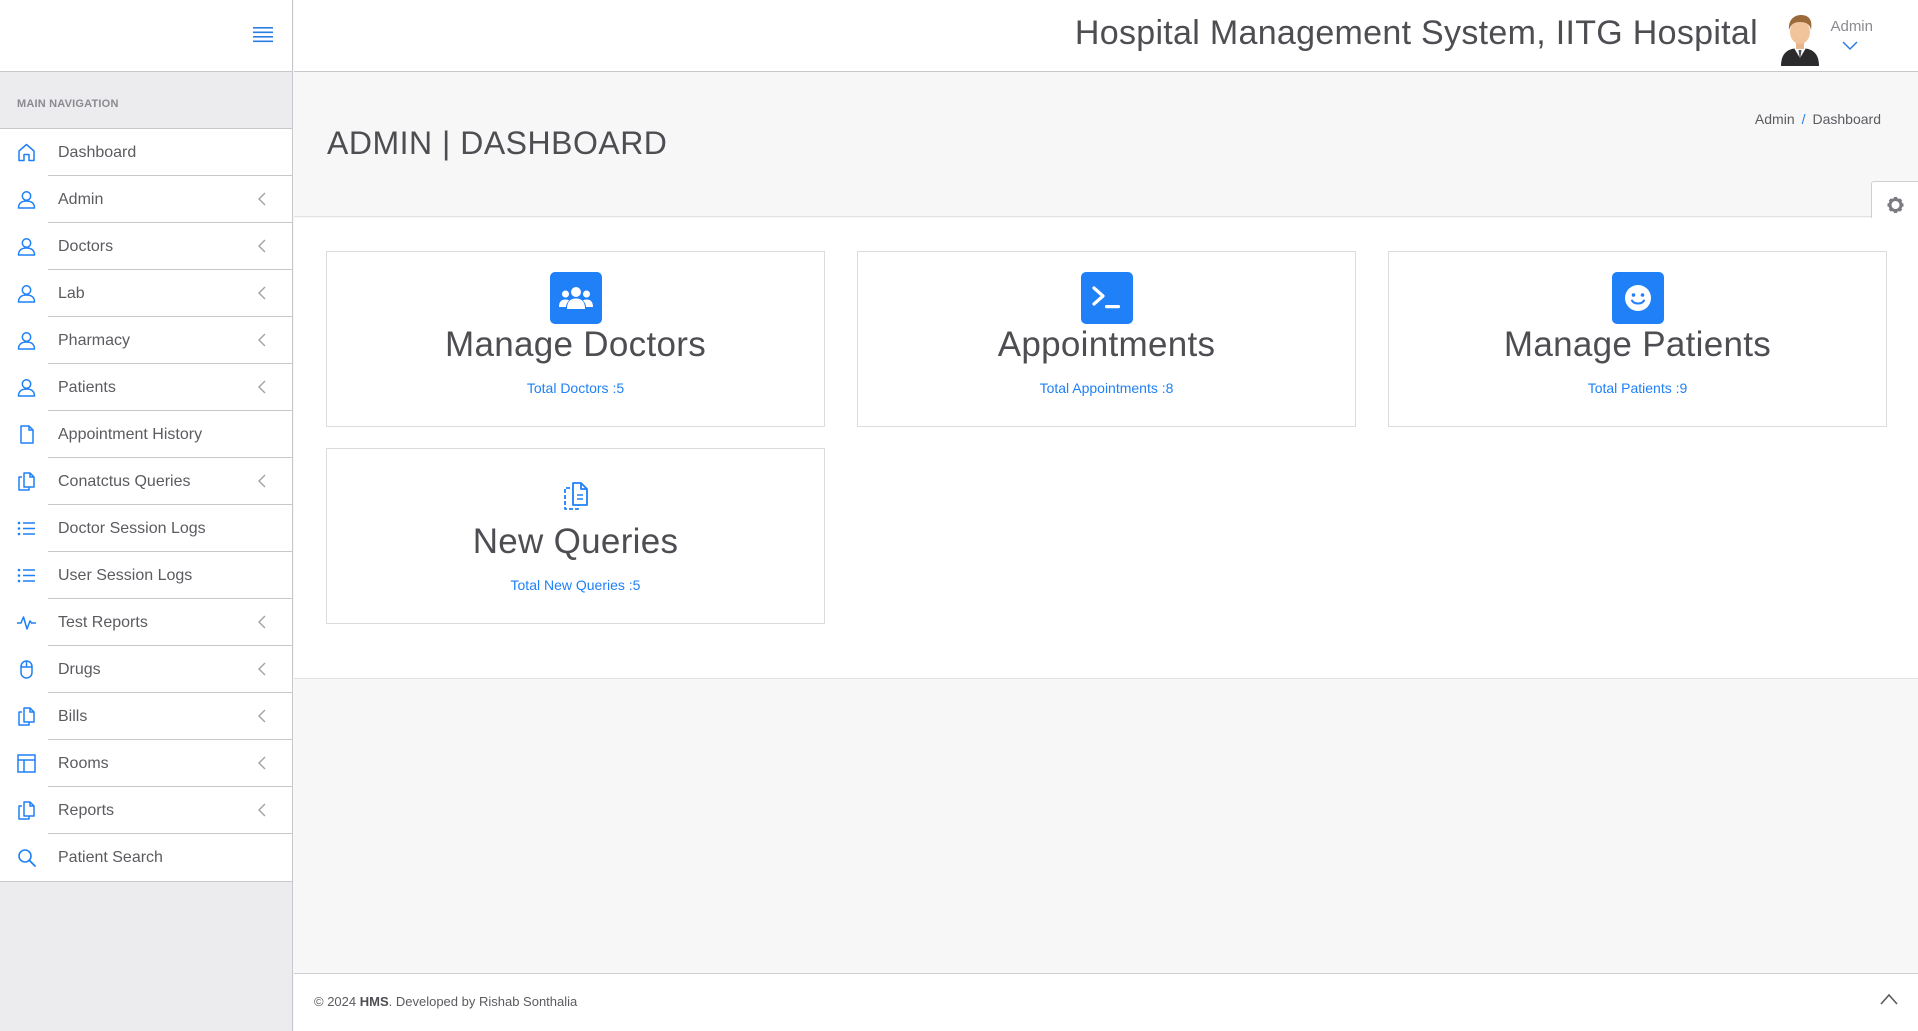 The width and height of the screenshot is (1918, 1031). Describe the element at coordinates (1637, 344) in the screenshot. I see `card-title: Manage Patients` at that location.